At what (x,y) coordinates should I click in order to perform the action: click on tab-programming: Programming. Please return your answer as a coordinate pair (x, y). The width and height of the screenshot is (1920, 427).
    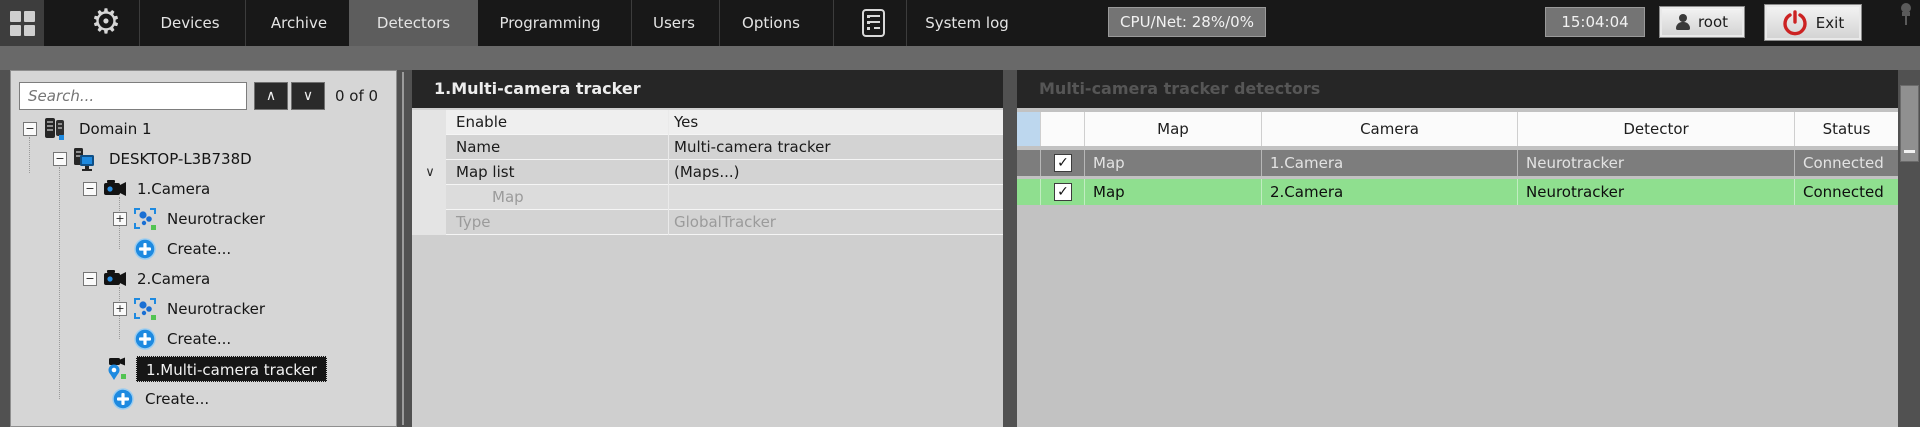
    Looking at the image, I should click on (550, 23).